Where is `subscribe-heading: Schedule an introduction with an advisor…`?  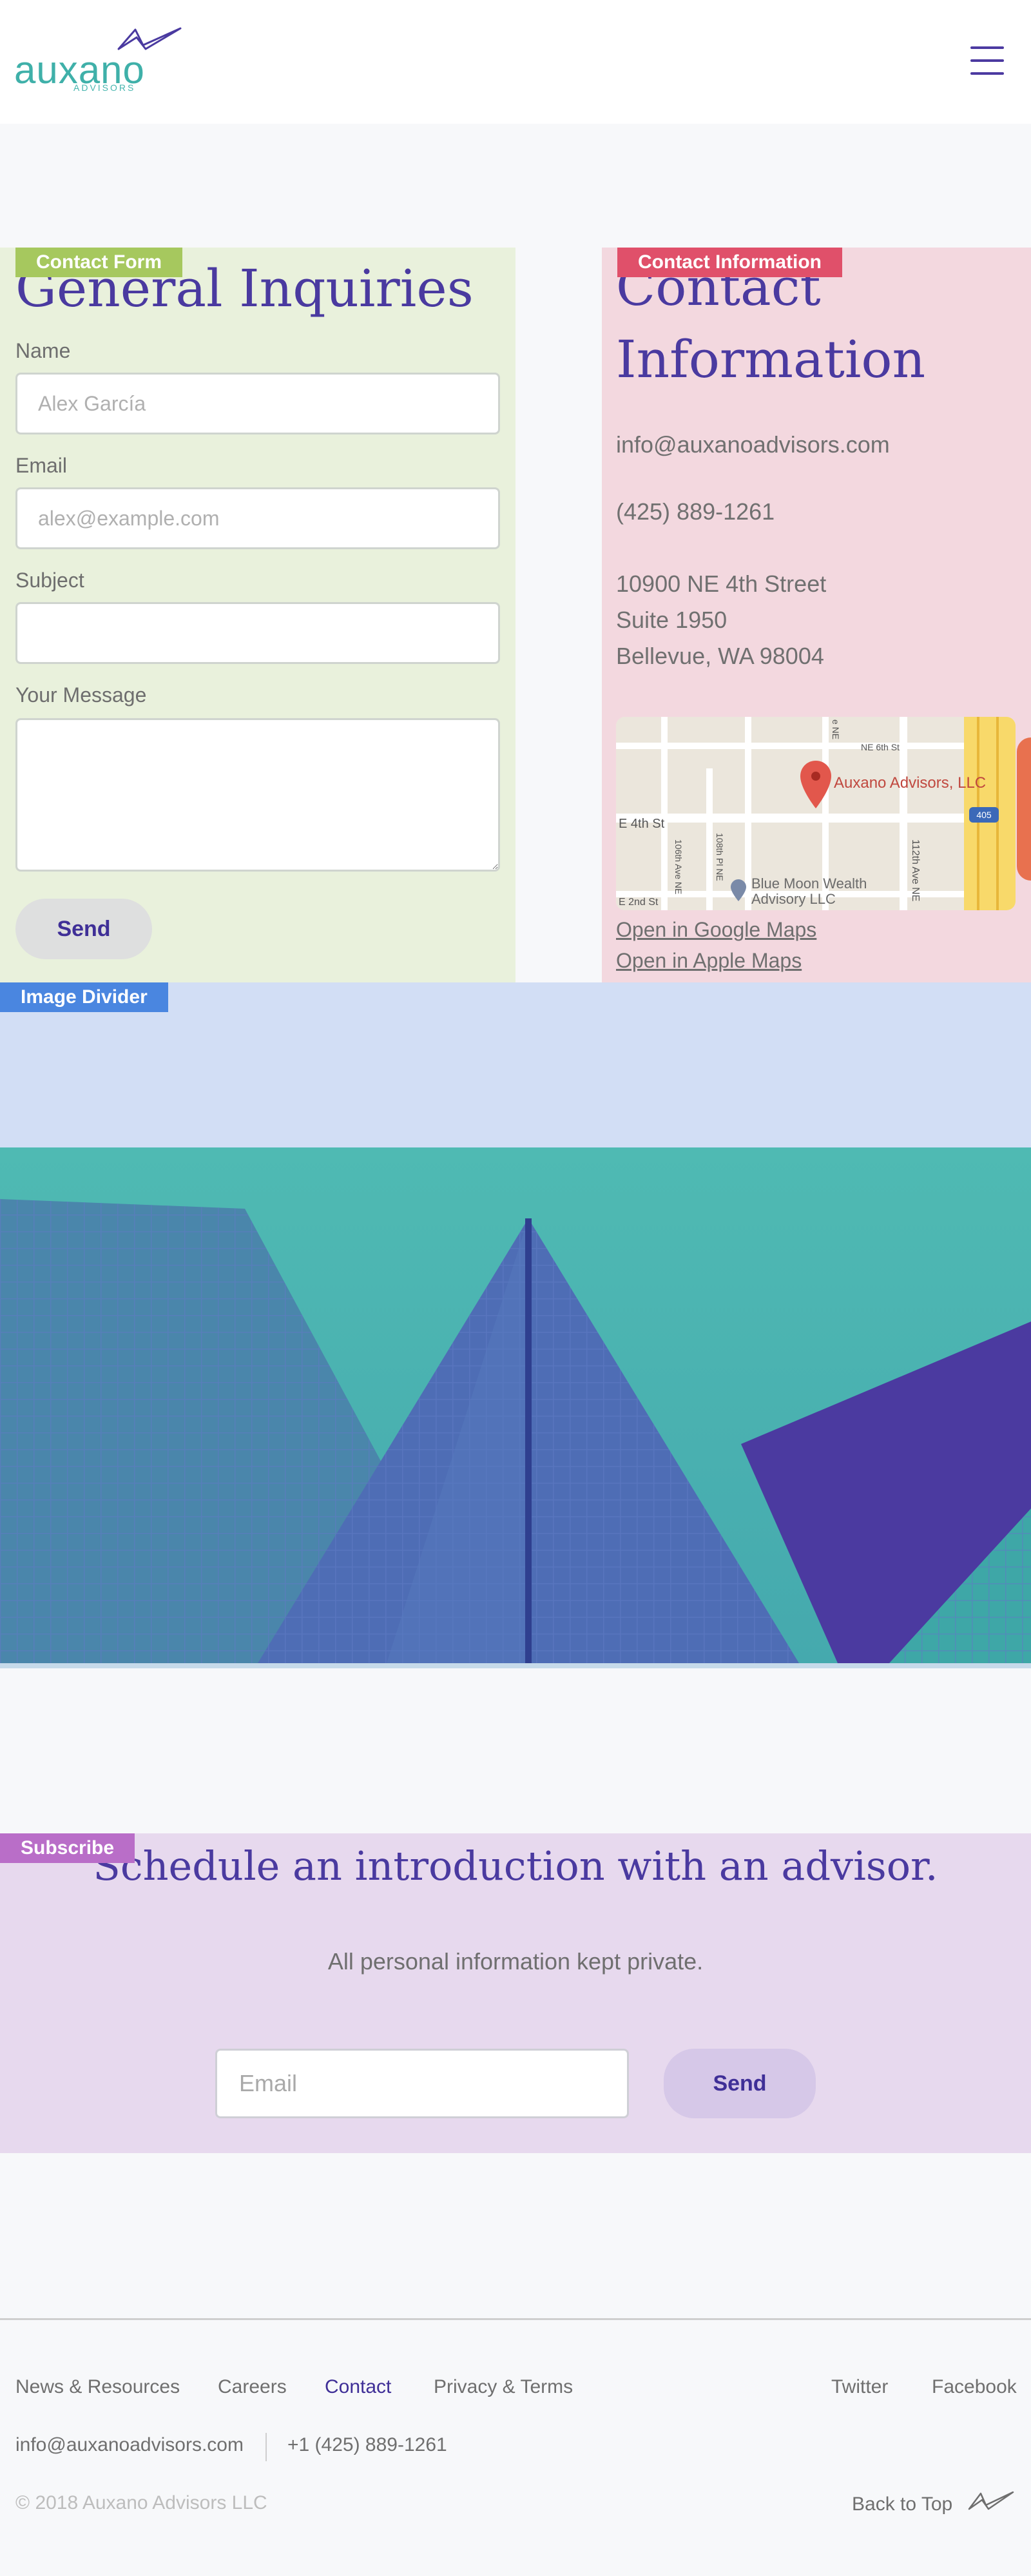 subscribe-heading: Schedule an introduction with an advisor… is located at coordinates (515, 1866).